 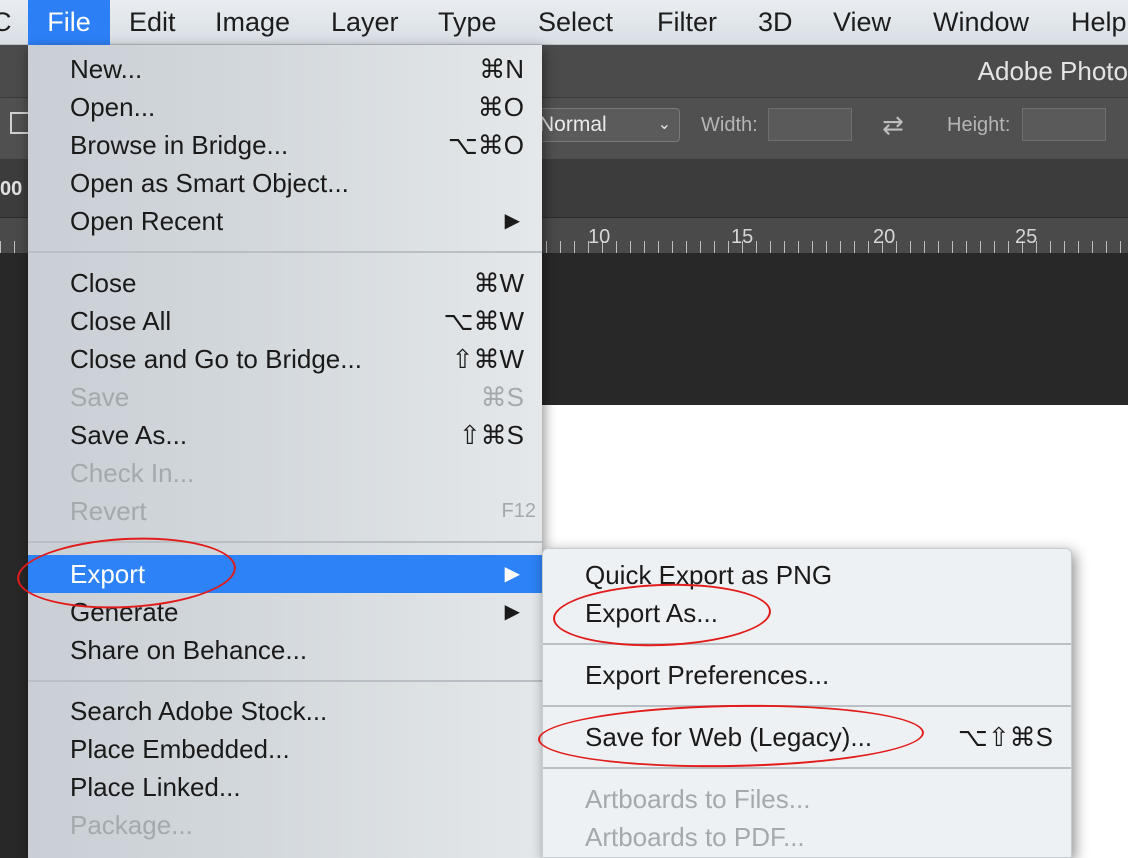 What do you see at coordinates (599, 237) in the screenshot?
I see `ruler-label: 10` at bounding box center [599, 237].